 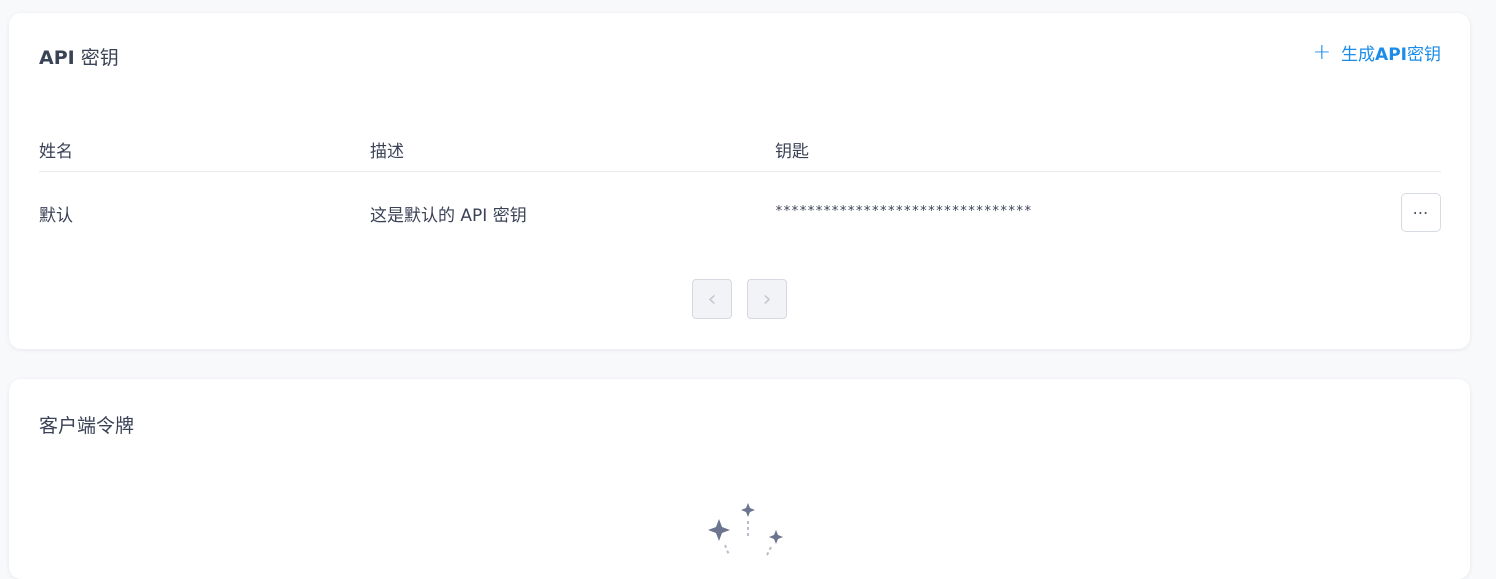 I want to click on api-keys-title-rest: 密钥, so click(x=96, y=58).